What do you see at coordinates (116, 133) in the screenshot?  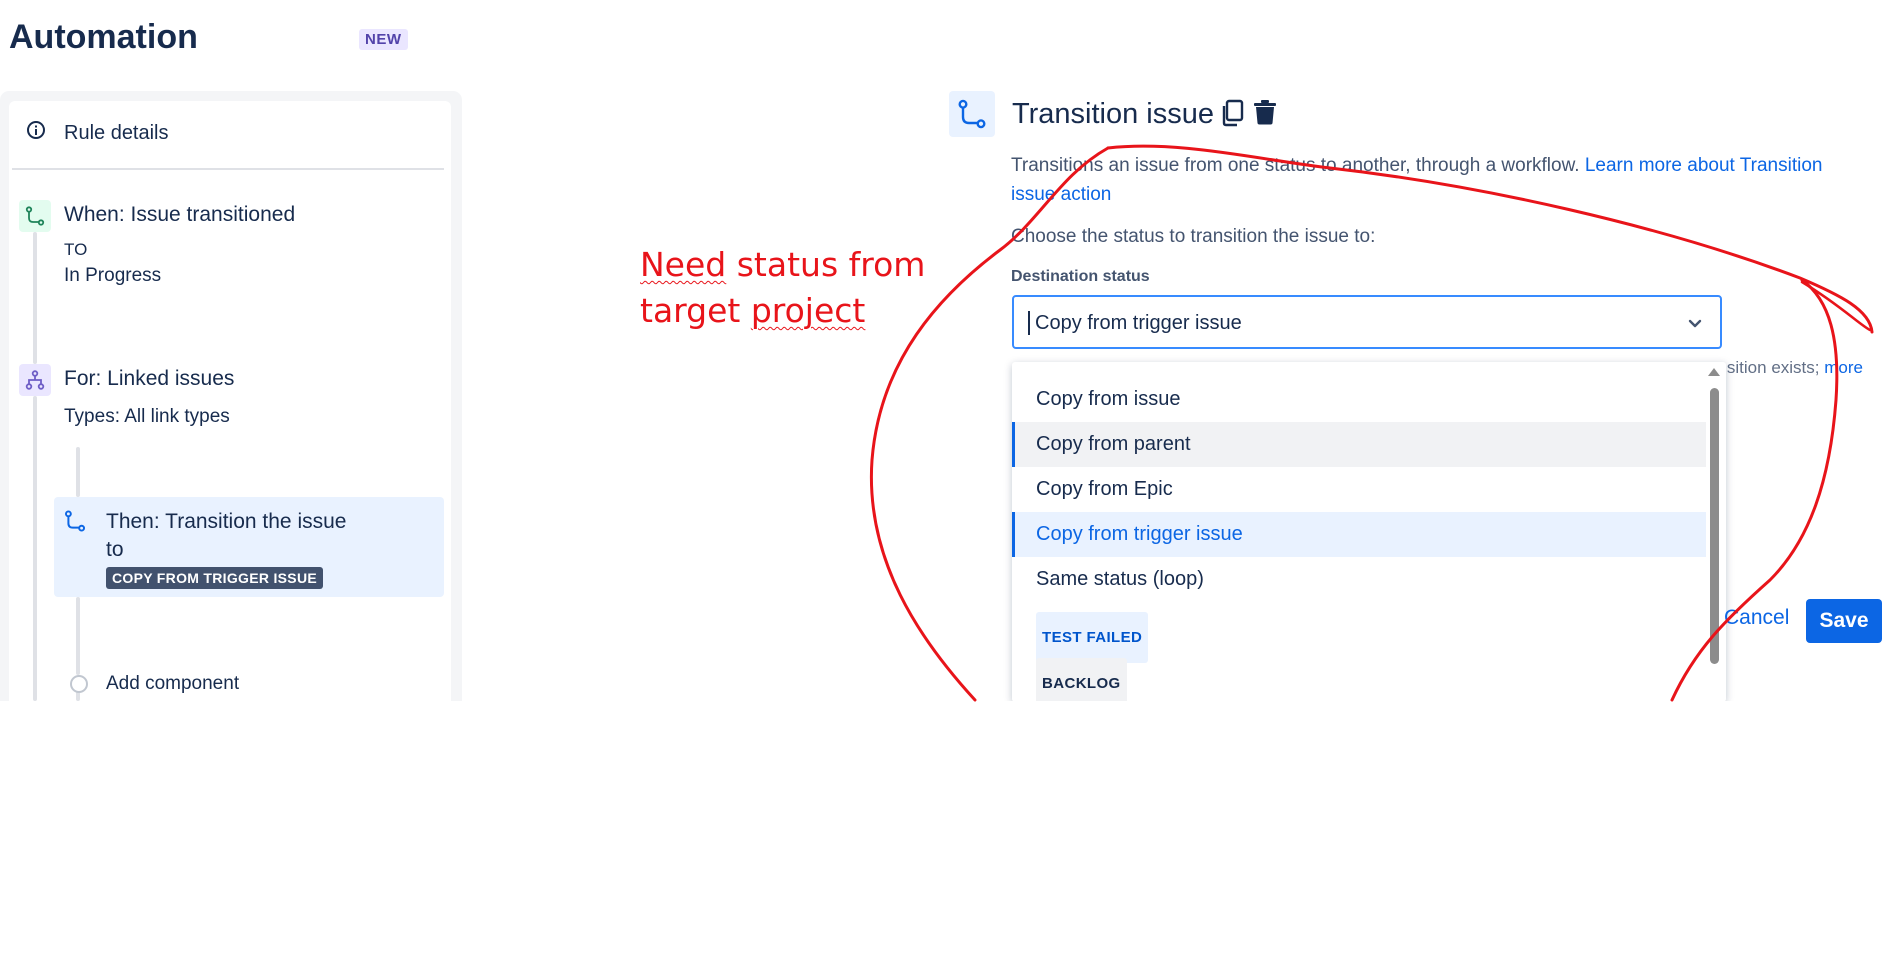 I see `rule-details-link: Rule details` at bounding box center [116, 133].